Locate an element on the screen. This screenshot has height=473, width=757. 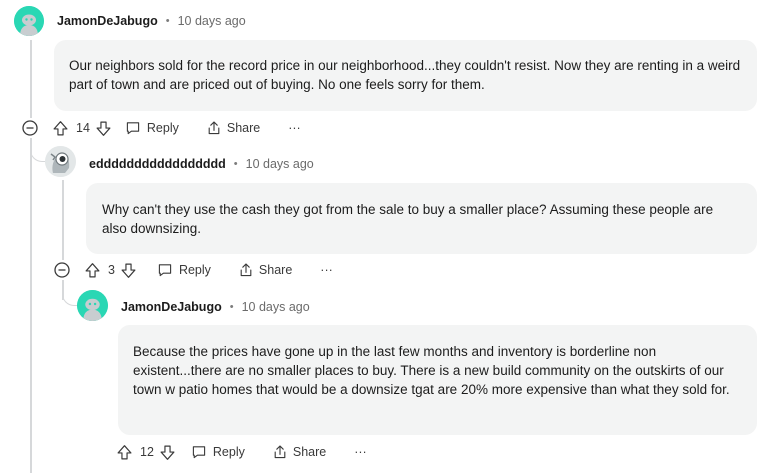
comment-actions: 12 Reply Share ··· is located at coordinates (241, 452).